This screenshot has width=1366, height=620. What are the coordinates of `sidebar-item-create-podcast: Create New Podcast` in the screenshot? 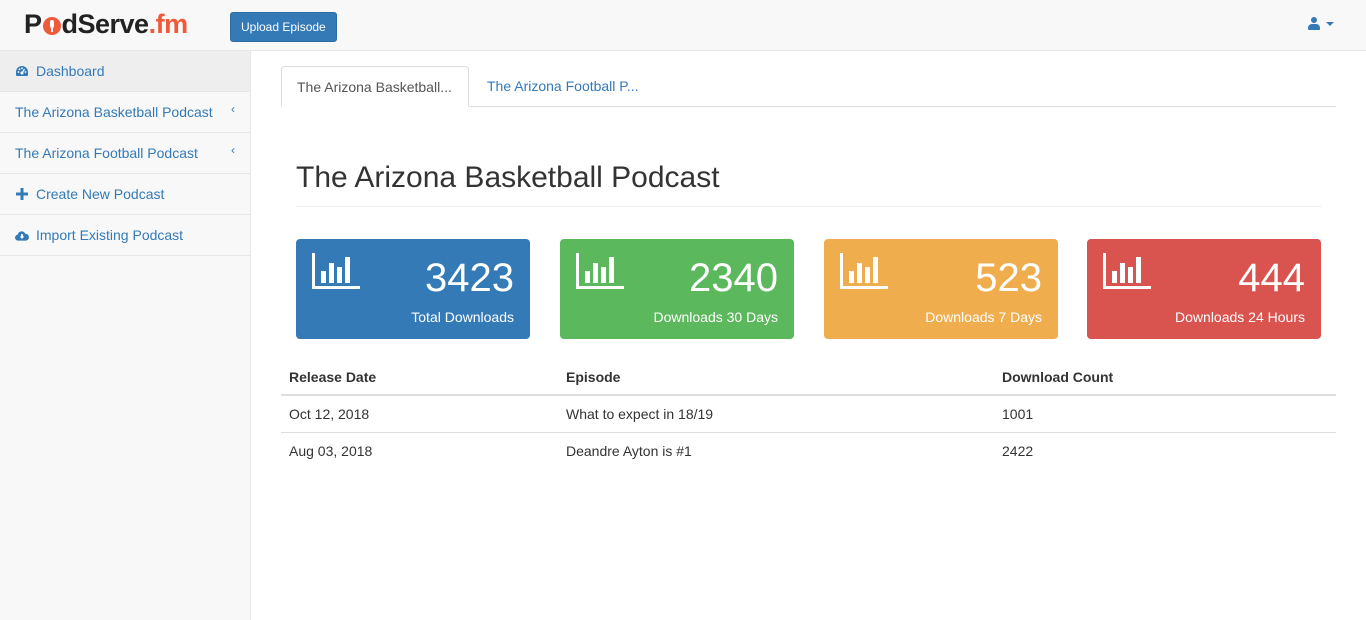 It's located at (125, 194).